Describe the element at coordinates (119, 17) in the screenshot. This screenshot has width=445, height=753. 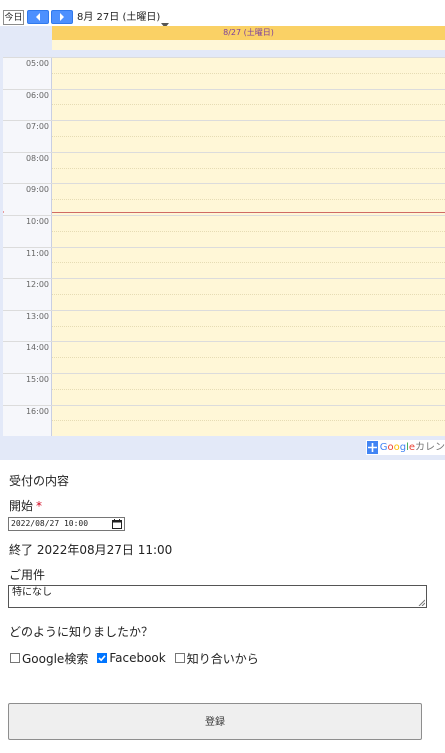
I see `current-date-label: 8月 27日 (土曜日)` at that location.